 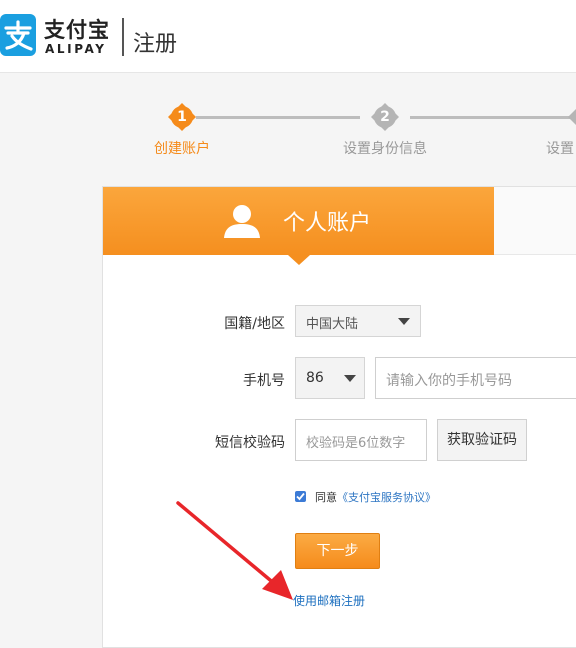 I want to click on annotation-arrow-icon, so click(x=234, y=550).